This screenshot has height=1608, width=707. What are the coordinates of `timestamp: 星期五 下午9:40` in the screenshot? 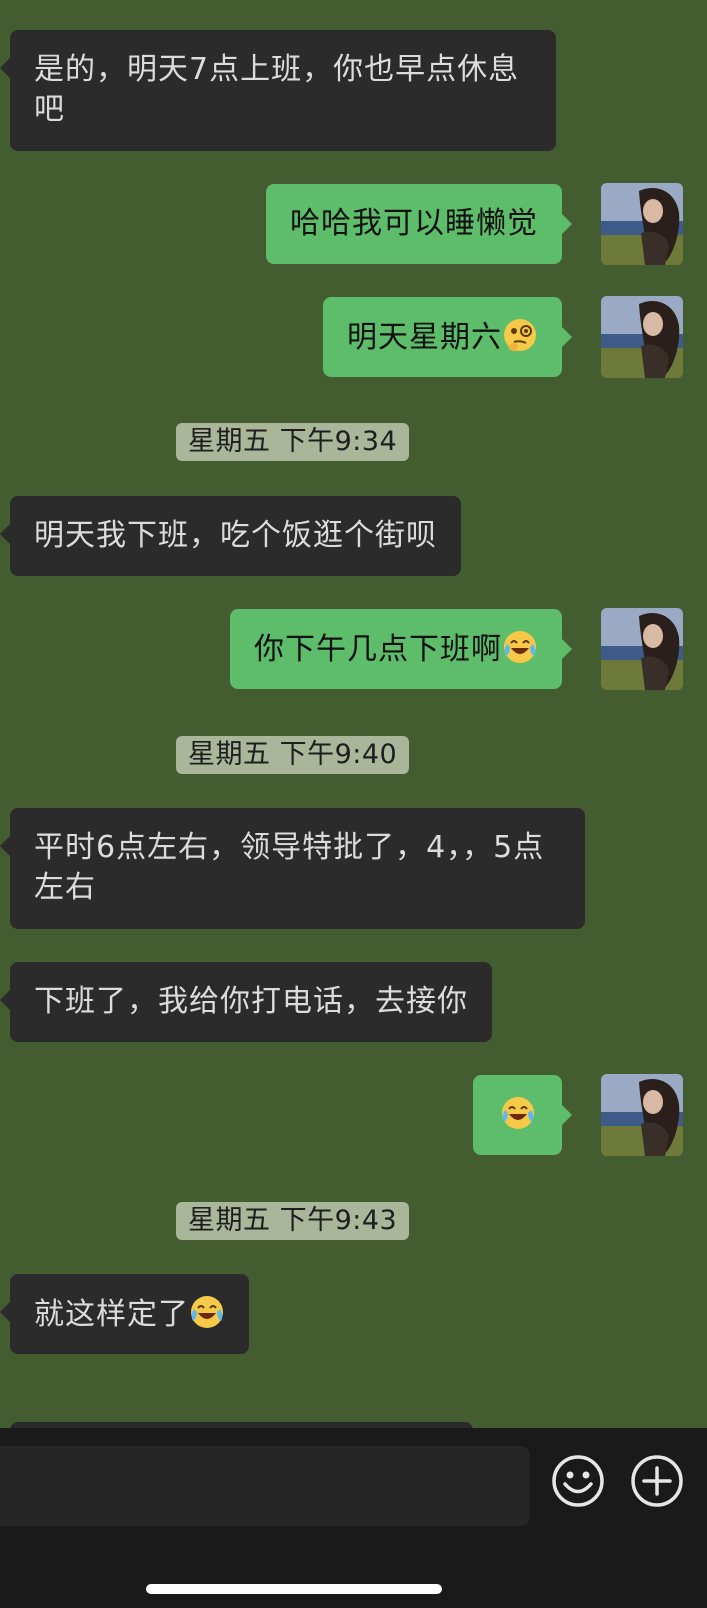 It's located at (293, 755).